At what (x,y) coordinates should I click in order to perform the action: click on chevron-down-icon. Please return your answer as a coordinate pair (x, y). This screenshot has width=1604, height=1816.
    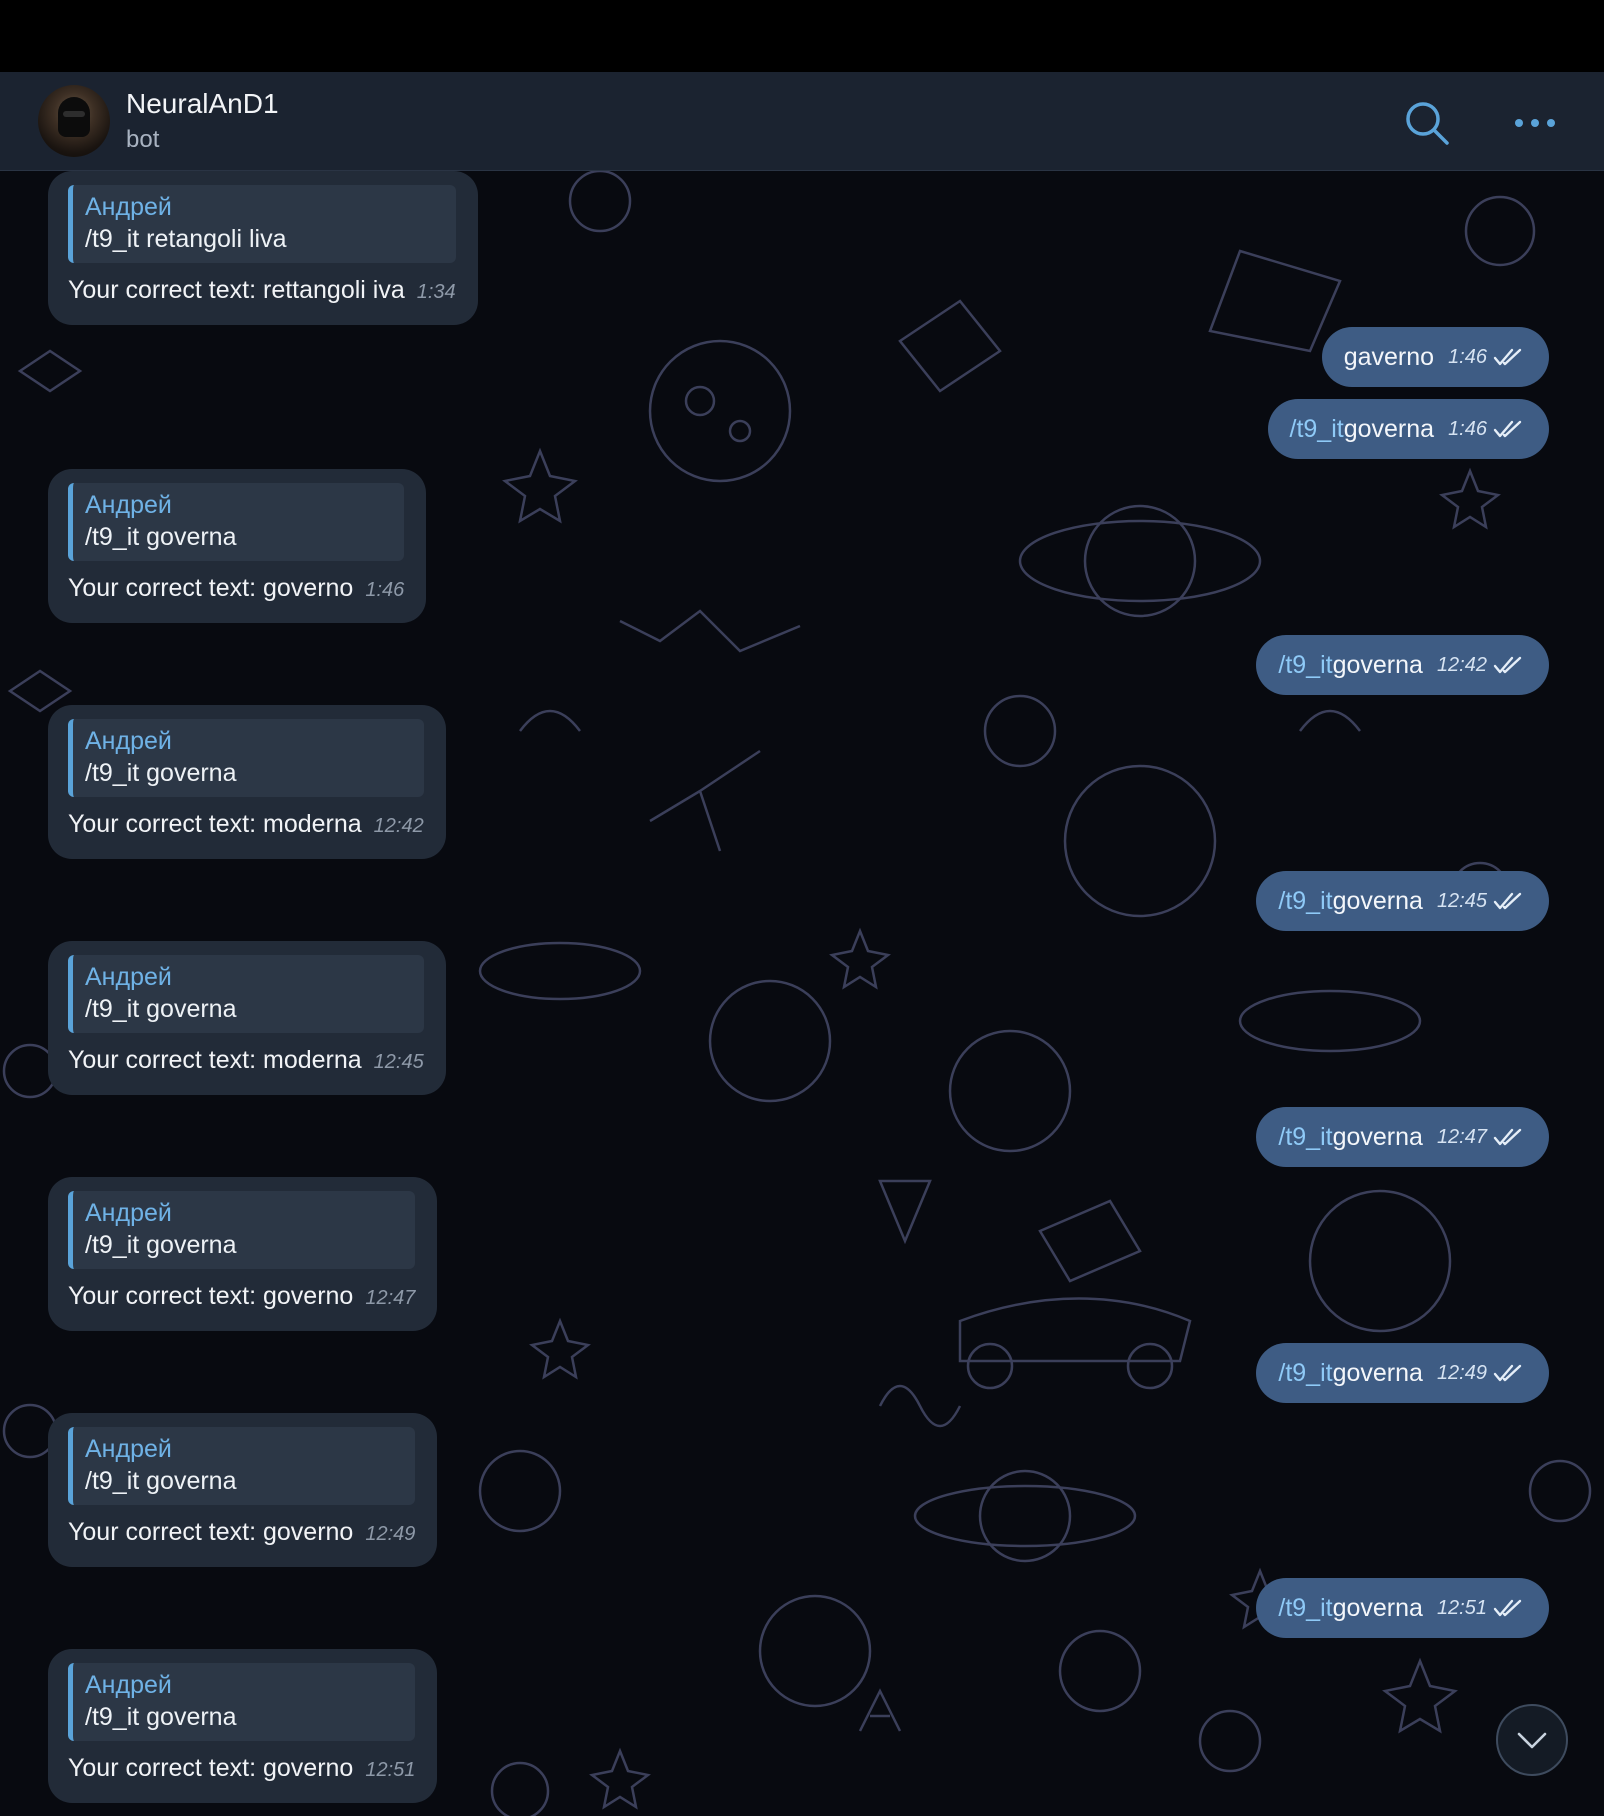
    Looking at the image, I should click on (1532, 1740).